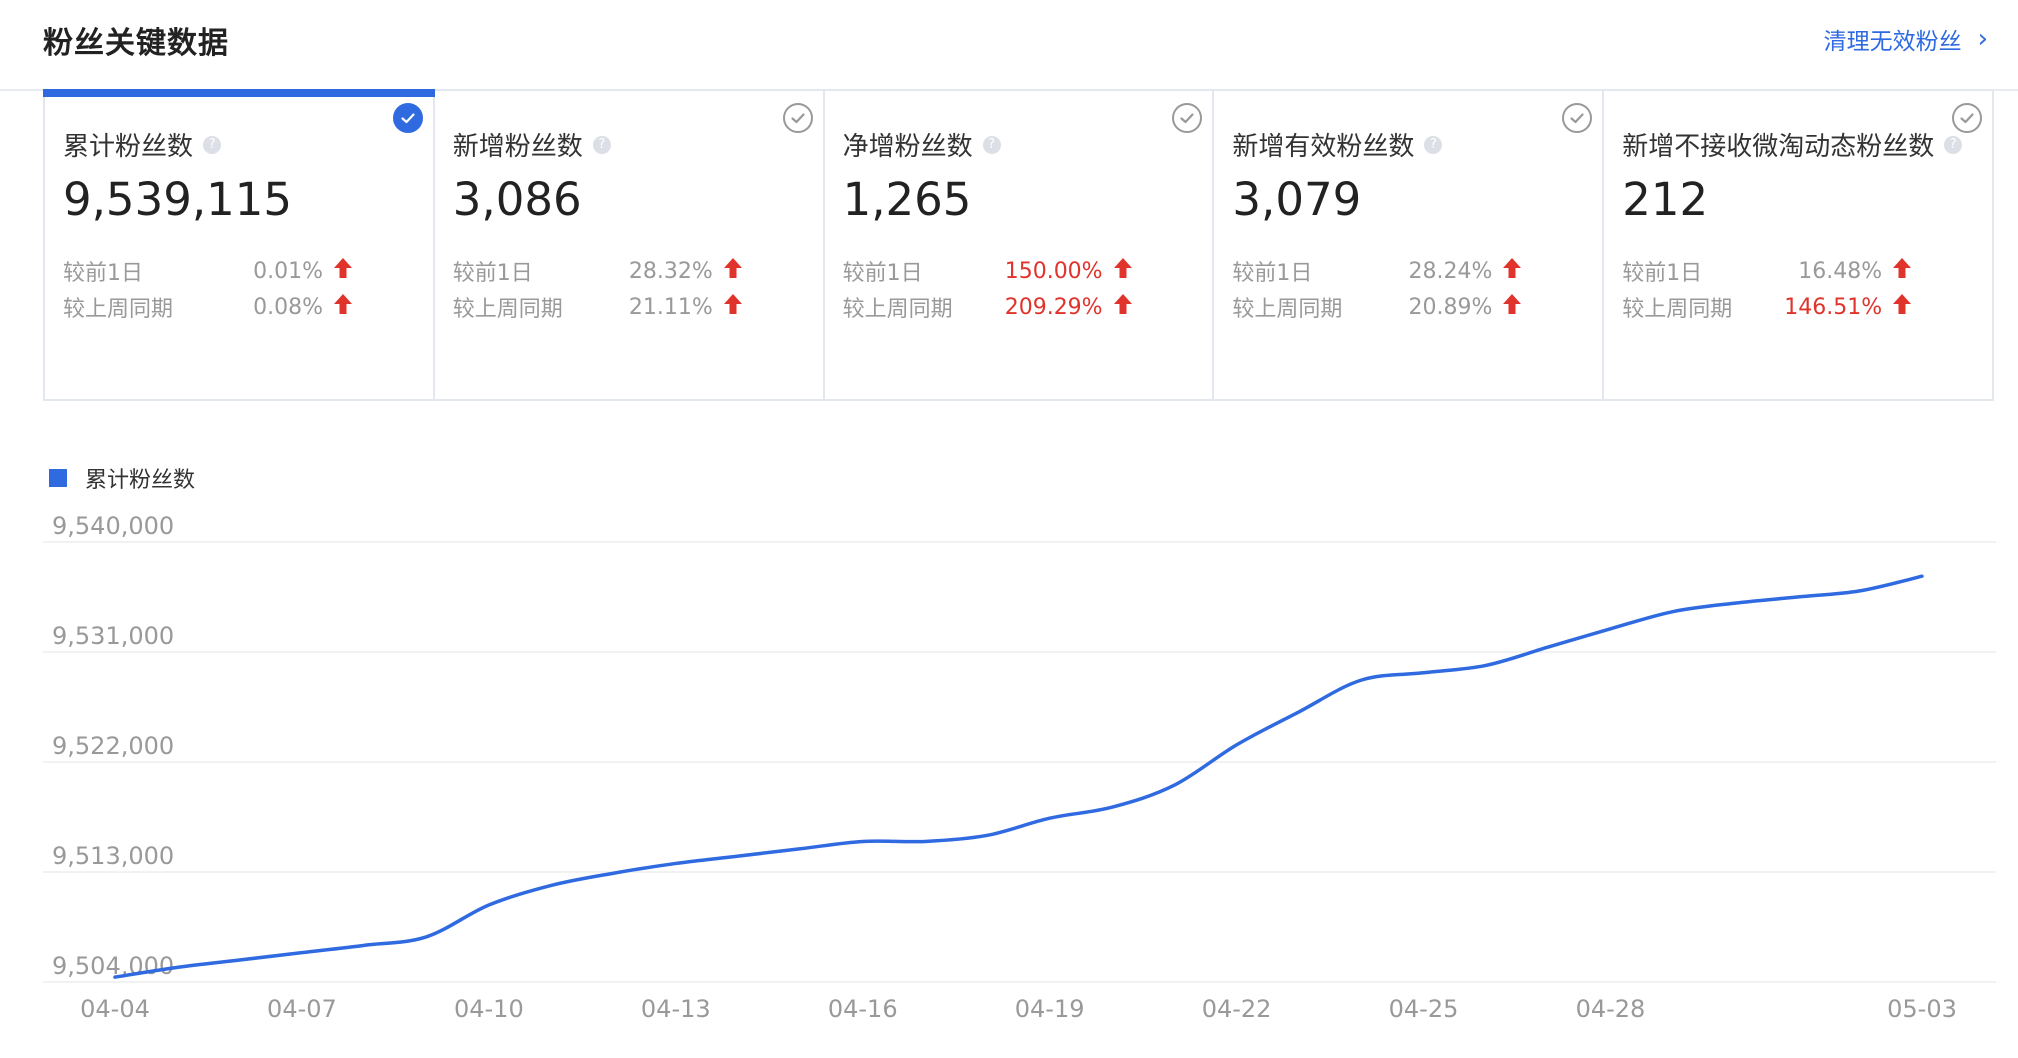 This screenshot has width=2018, height=1058. Describe the element at coordinates (1297, 199) in the screenshot. I see `metric-value: 3,079` at that location.